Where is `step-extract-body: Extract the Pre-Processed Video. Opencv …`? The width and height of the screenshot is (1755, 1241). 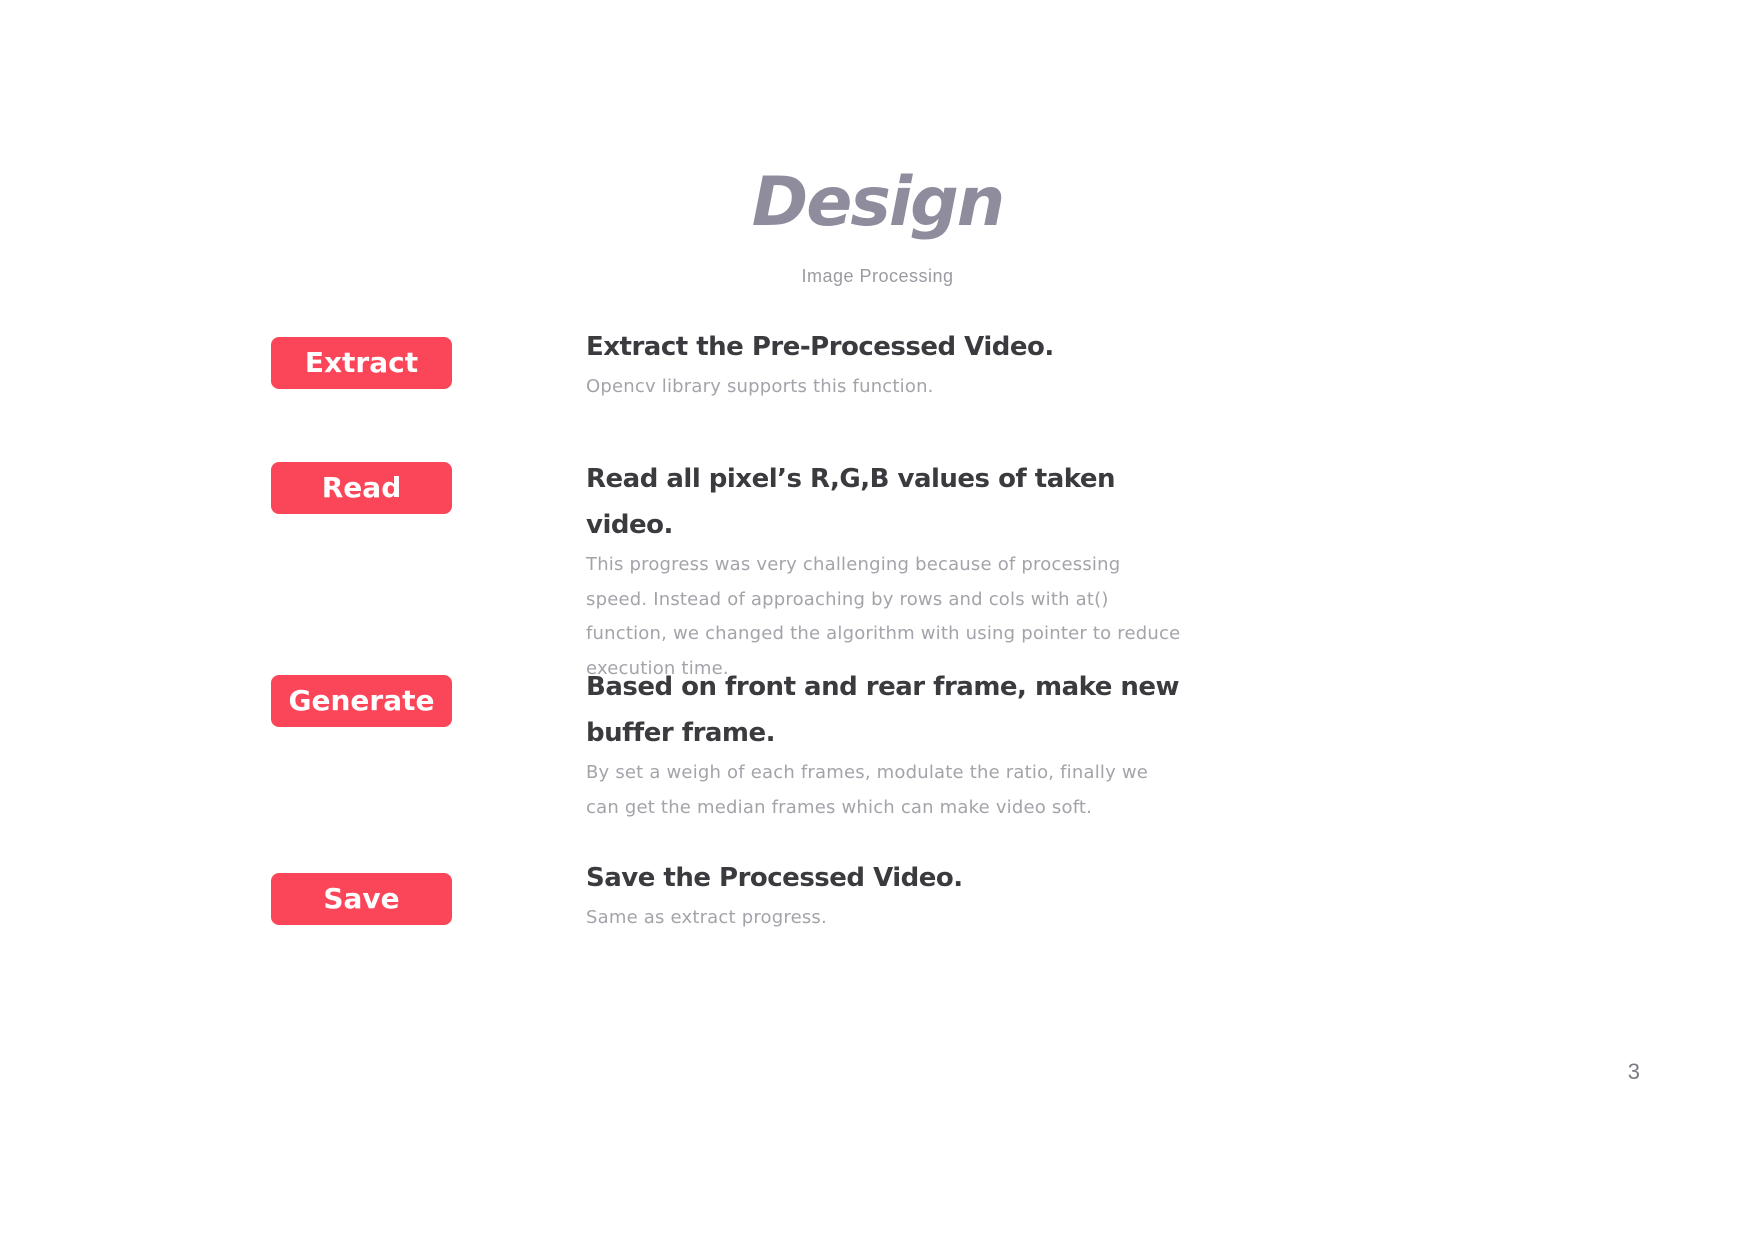 step-extract-body: Extract the Pre-Processed Video. Opencv … is located at coordinates (886, 364).